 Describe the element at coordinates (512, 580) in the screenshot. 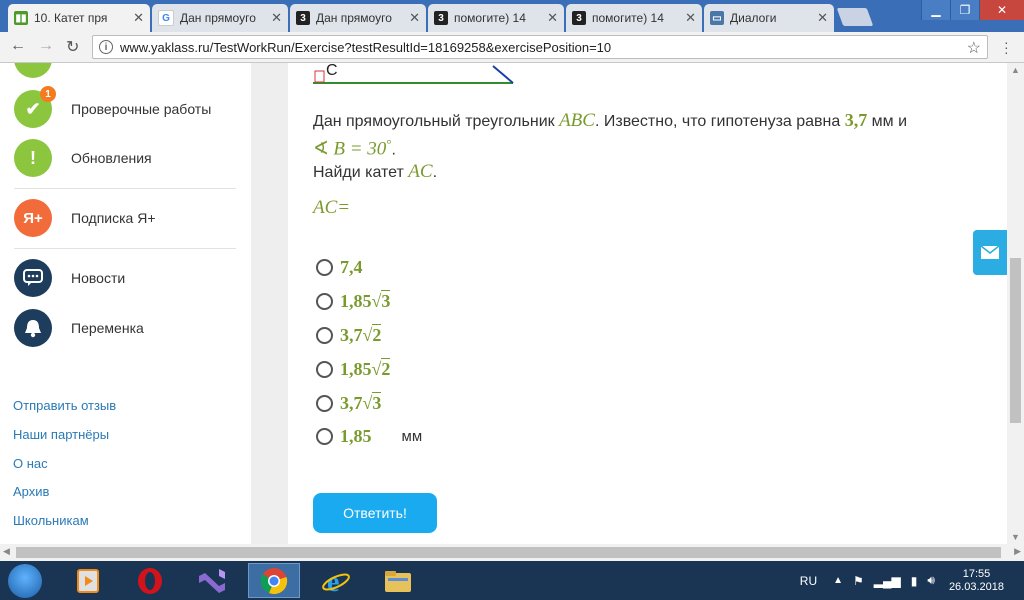

I see `windows-taskbar: e RU ▲ ⚑ ▂▄▆ ▮ 🔊︎ 17:55 26.03.2018` at that location.